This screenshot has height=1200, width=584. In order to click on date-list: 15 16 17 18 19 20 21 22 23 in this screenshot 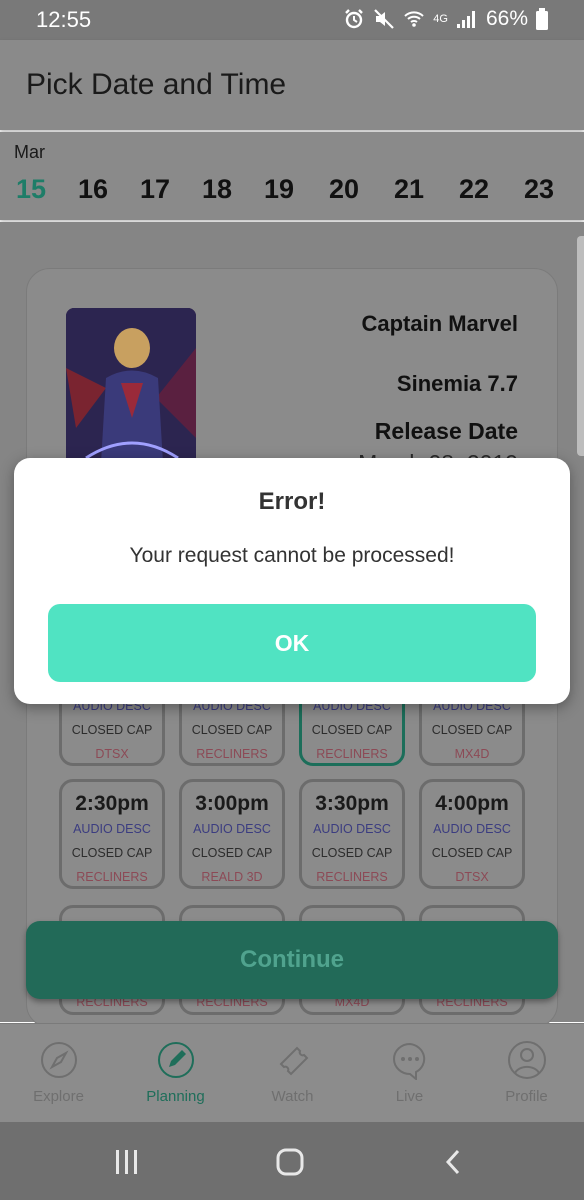, I will do `click(292, 194)`.